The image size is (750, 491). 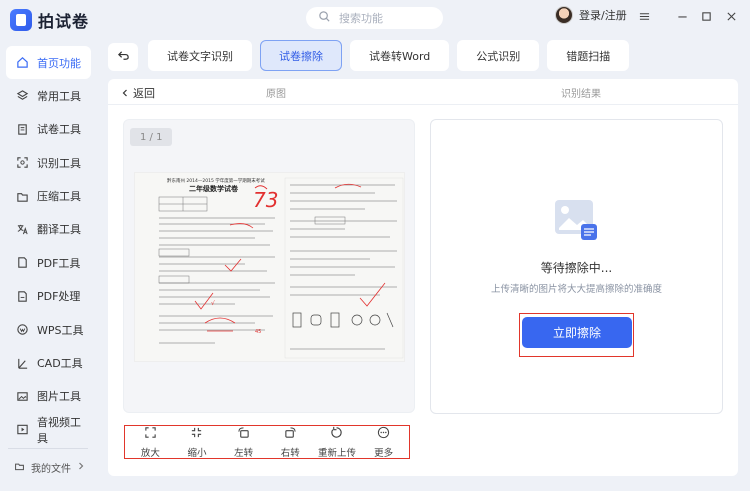 What do you see at coordinates (196, 434) in the screenshot?
I see `shrink-icon` at bounding box center [196, 434].